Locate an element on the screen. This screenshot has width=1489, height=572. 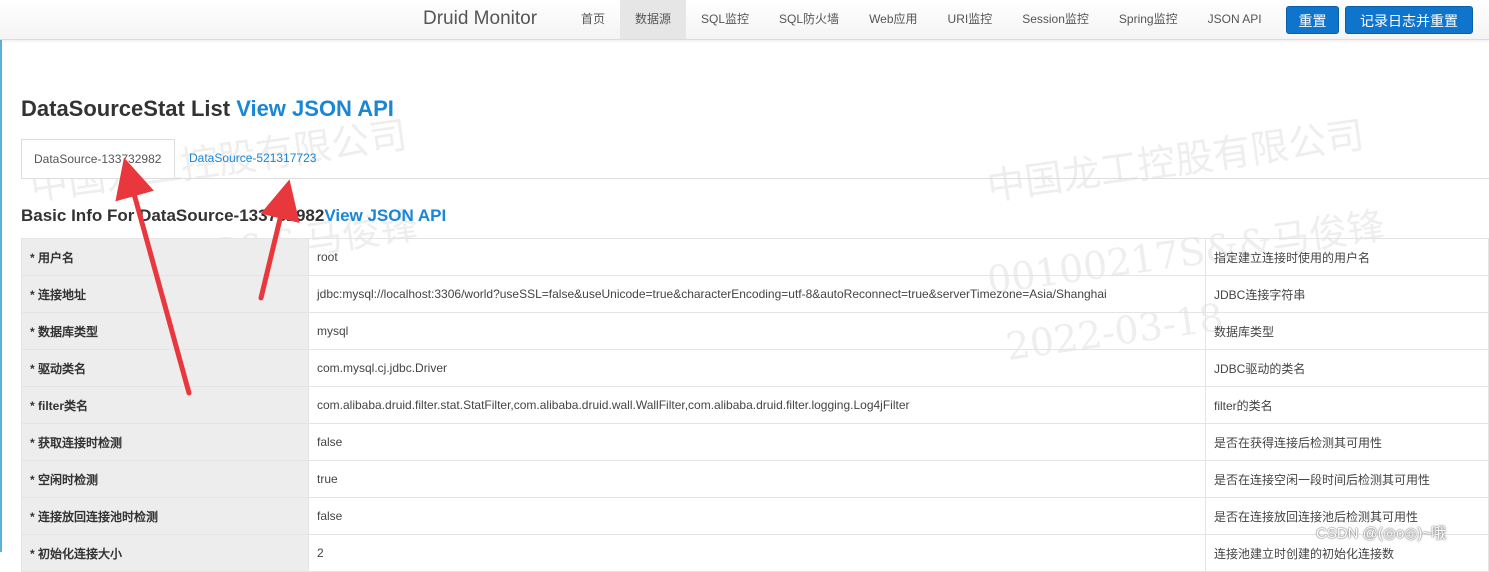
reset-button: 重置 is located at coordinates (1312, 20).